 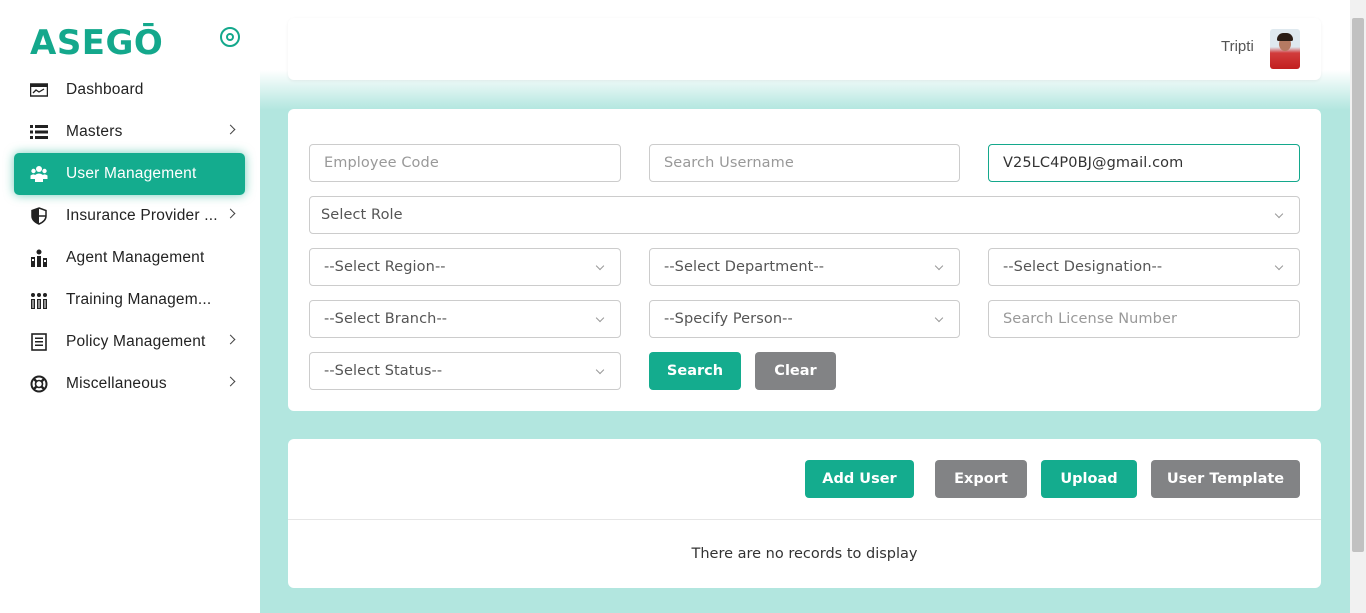 I want to click on designation-select: --Select Designation--, so click(x=1144, y=267).